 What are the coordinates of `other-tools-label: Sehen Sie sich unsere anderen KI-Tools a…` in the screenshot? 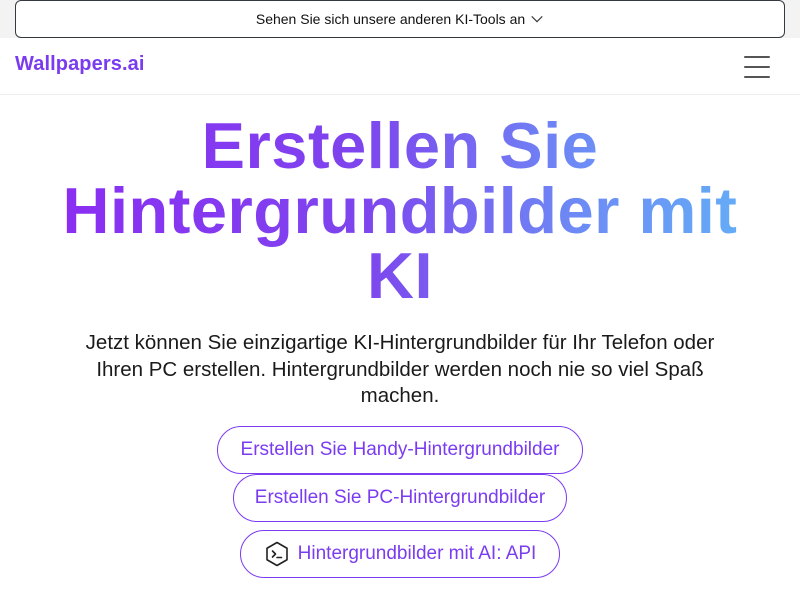 It's located at (390, 19).